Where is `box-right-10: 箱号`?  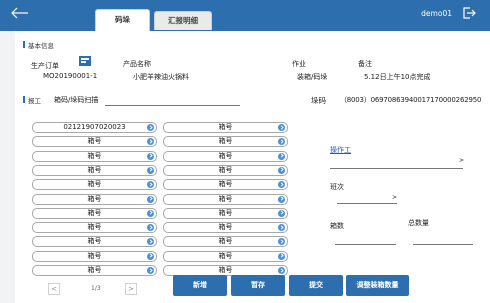 box-right-10: 箱号 is located at coordinates (225, 256).